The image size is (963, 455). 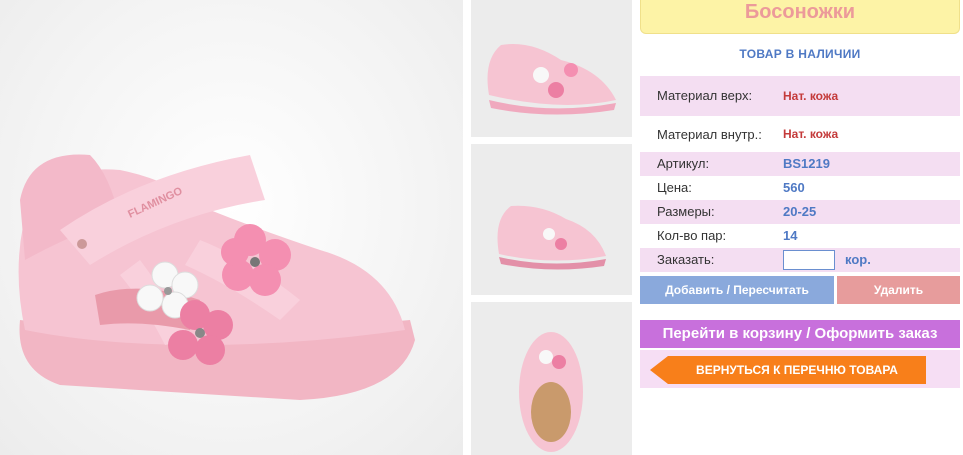 What do you see at coordinates (551, 79) in the screenshot?
I see `sandal-thumb-side` at bounding box center [551, 79].